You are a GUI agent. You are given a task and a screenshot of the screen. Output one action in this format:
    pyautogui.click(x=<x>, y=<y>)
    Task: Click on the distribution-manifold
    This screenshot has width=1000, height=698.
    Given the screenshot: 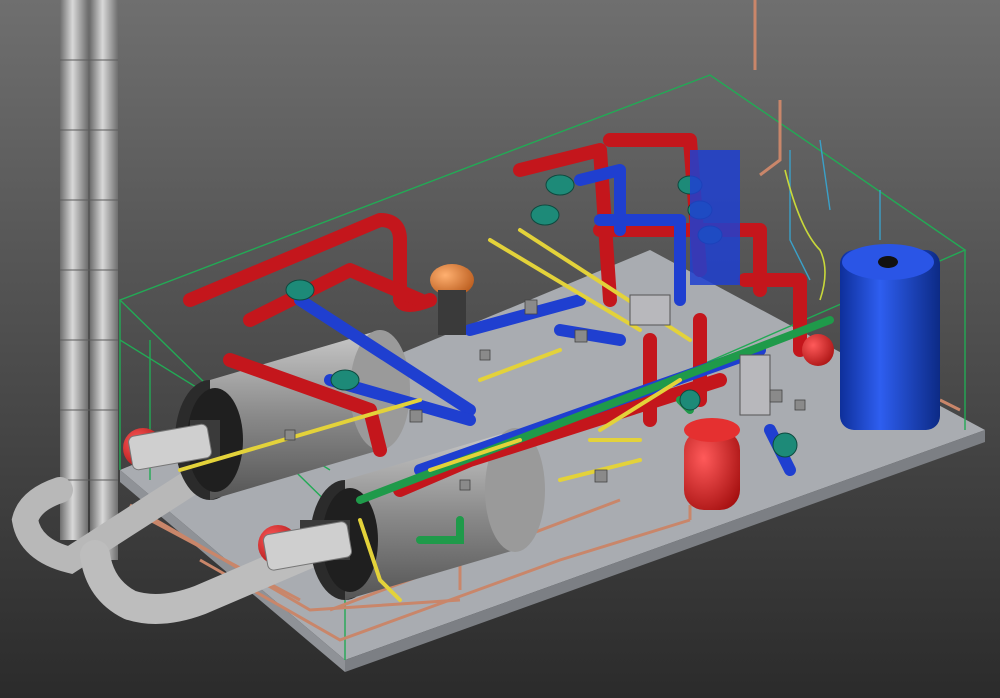 What is the action you would take?
    pyautogui.click(x=715, y=217)
    